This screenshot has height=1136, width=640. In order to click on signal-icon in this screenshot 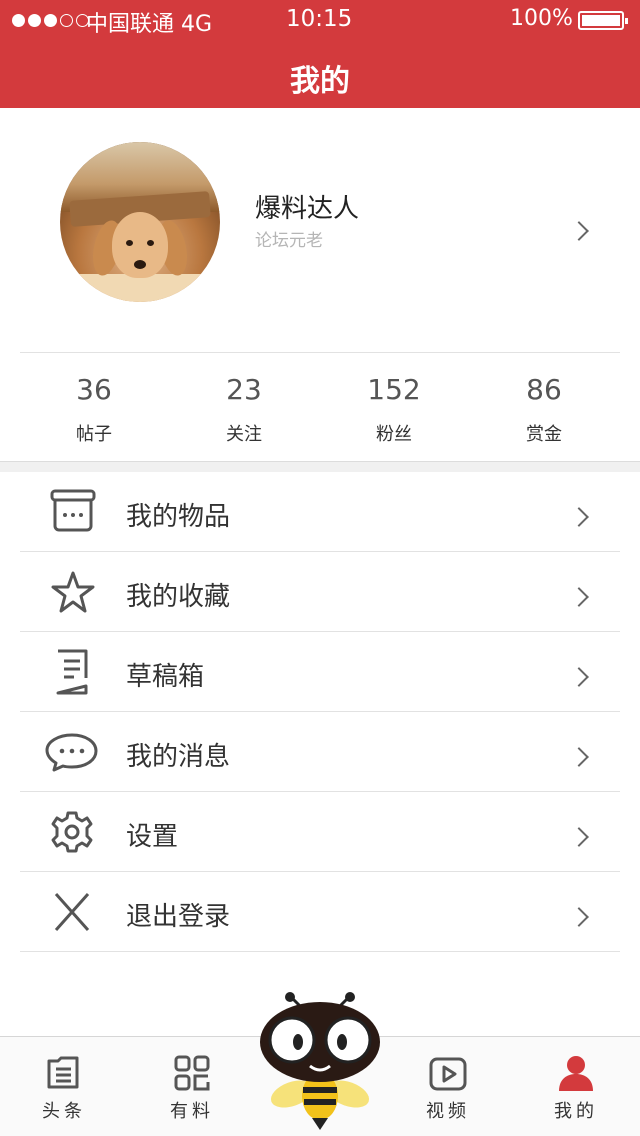, I will do `click(50, 20)`.